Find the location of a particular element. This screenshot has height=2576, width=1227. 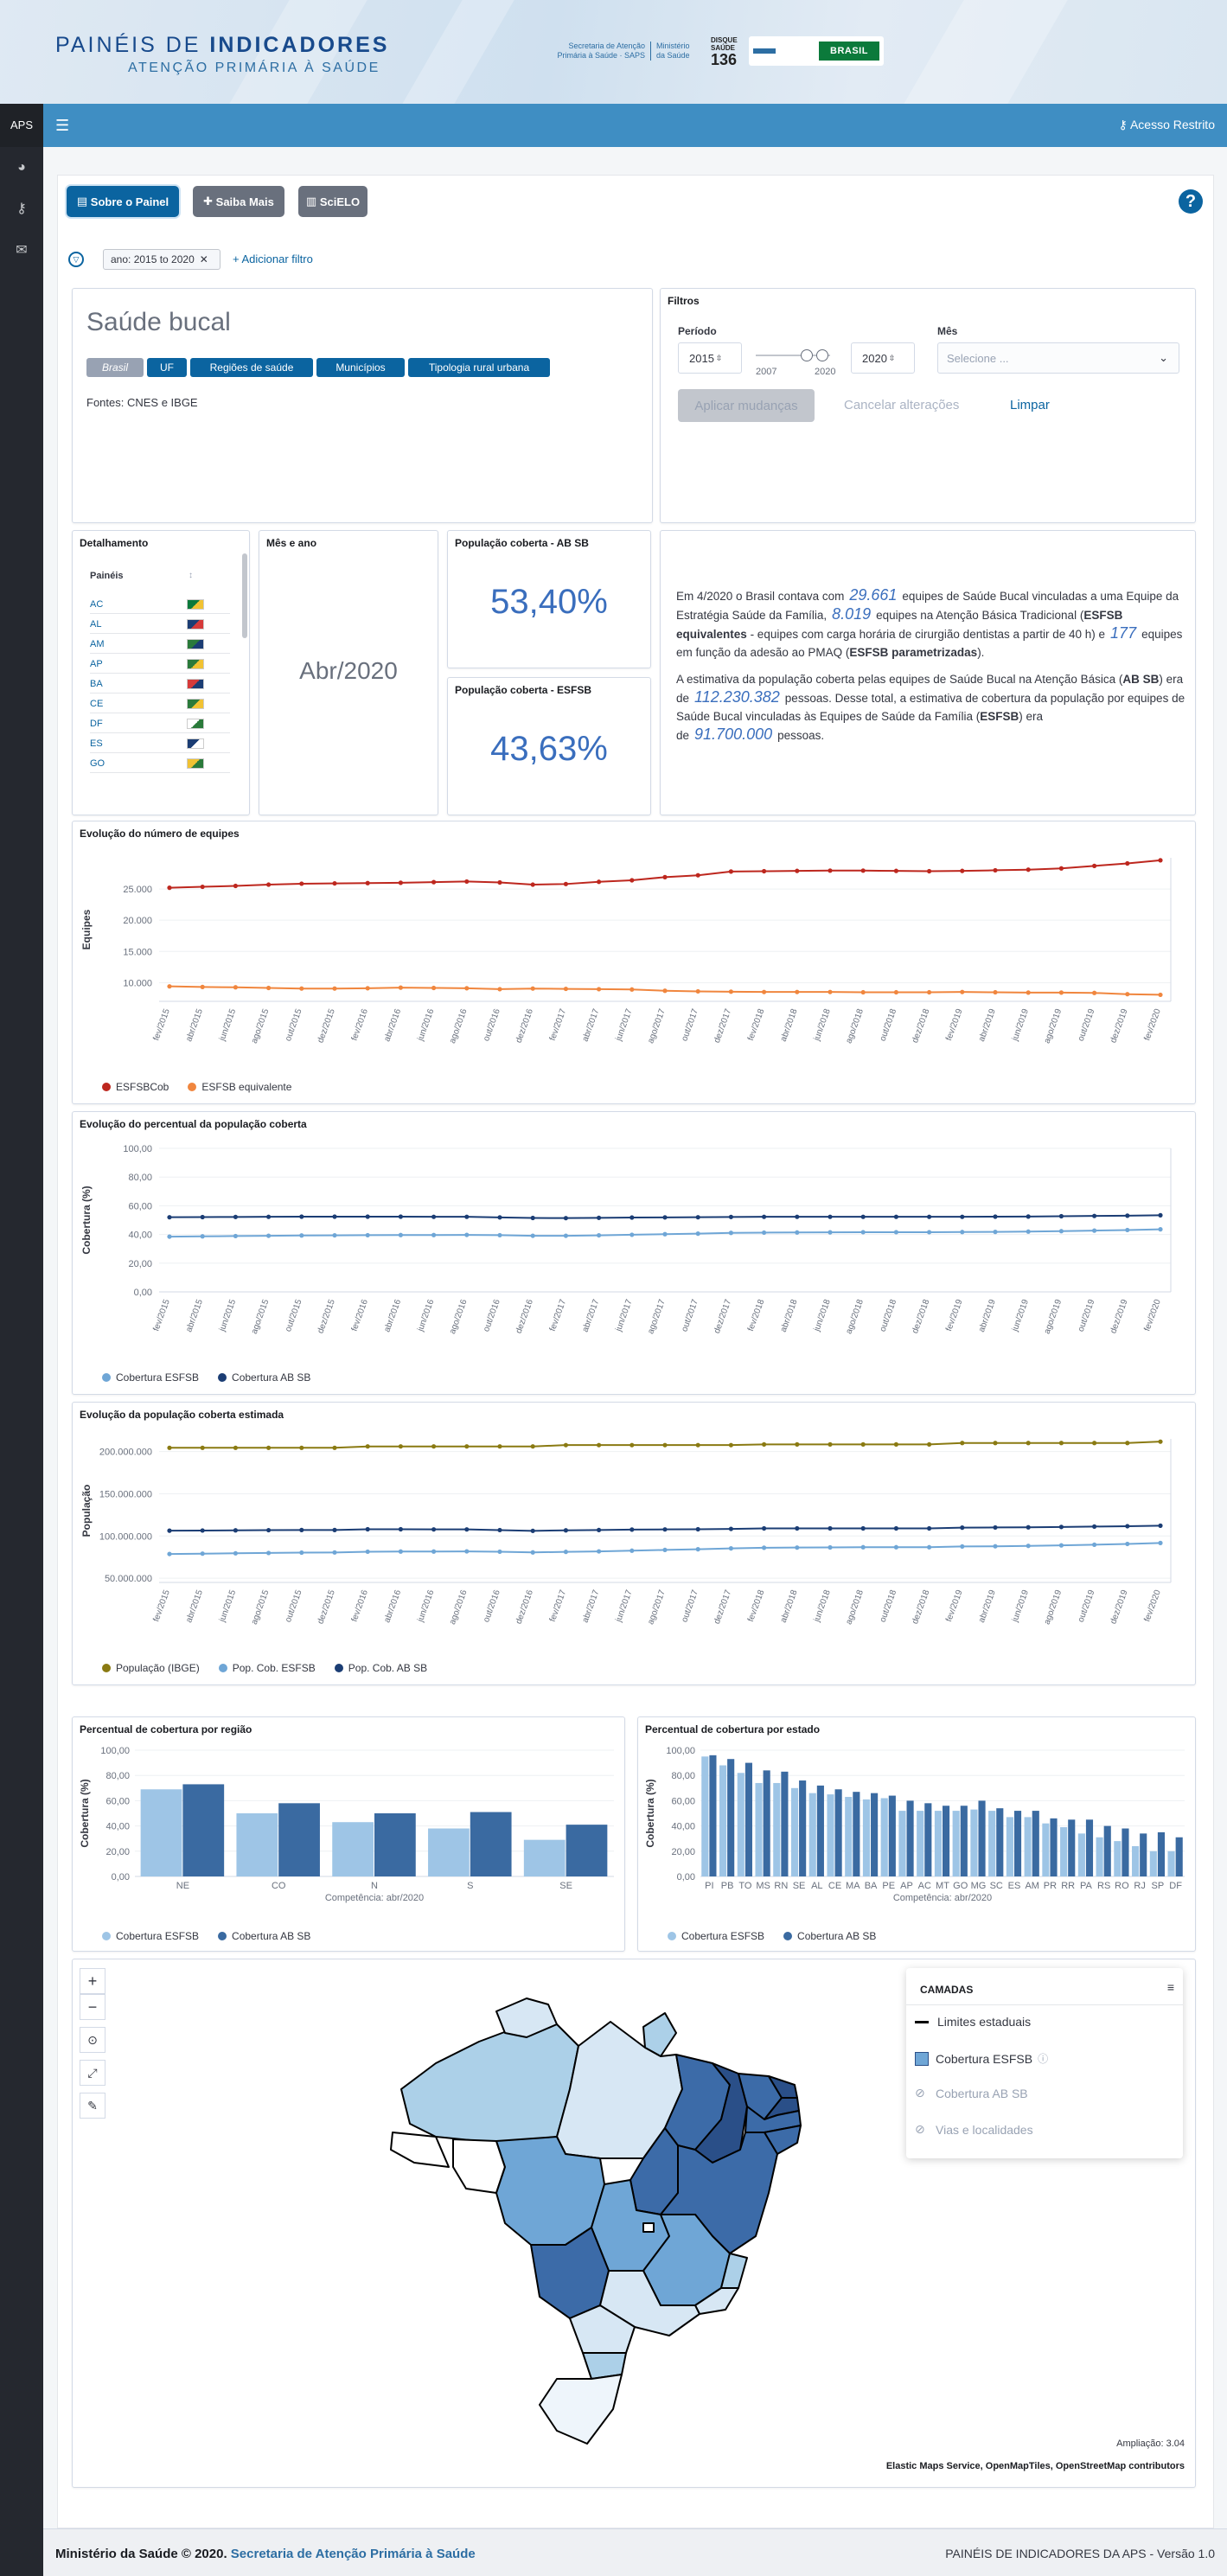

scielo-button: ▥ SciELO is located at coordinates (333, 202).